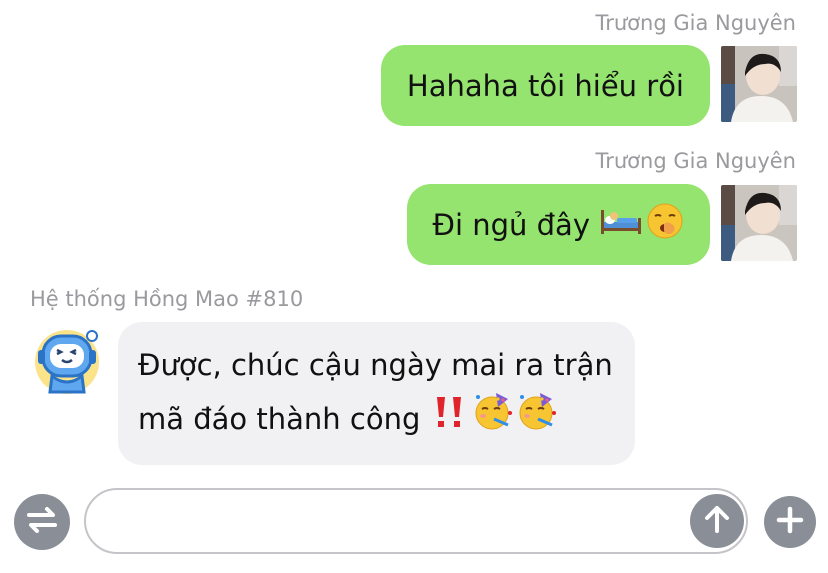  I want to click on bed-emoji, so click(621, 224).